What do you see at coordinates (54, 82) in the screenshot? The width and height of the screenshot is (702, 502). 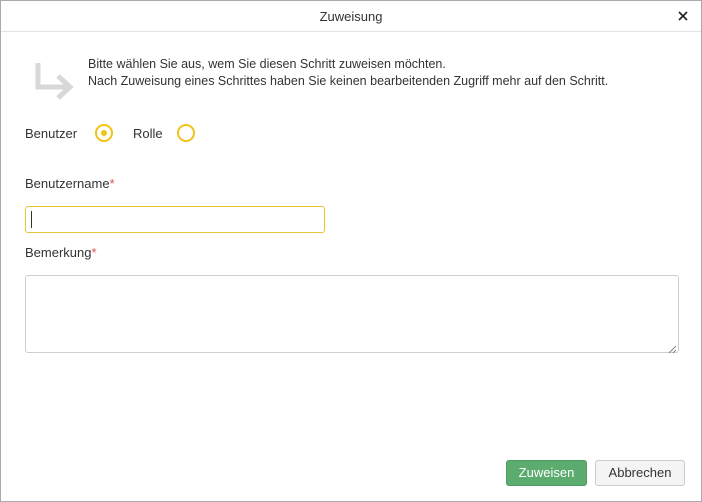 I see `arrow-down-right-icon` at bounding box center [54, 82].